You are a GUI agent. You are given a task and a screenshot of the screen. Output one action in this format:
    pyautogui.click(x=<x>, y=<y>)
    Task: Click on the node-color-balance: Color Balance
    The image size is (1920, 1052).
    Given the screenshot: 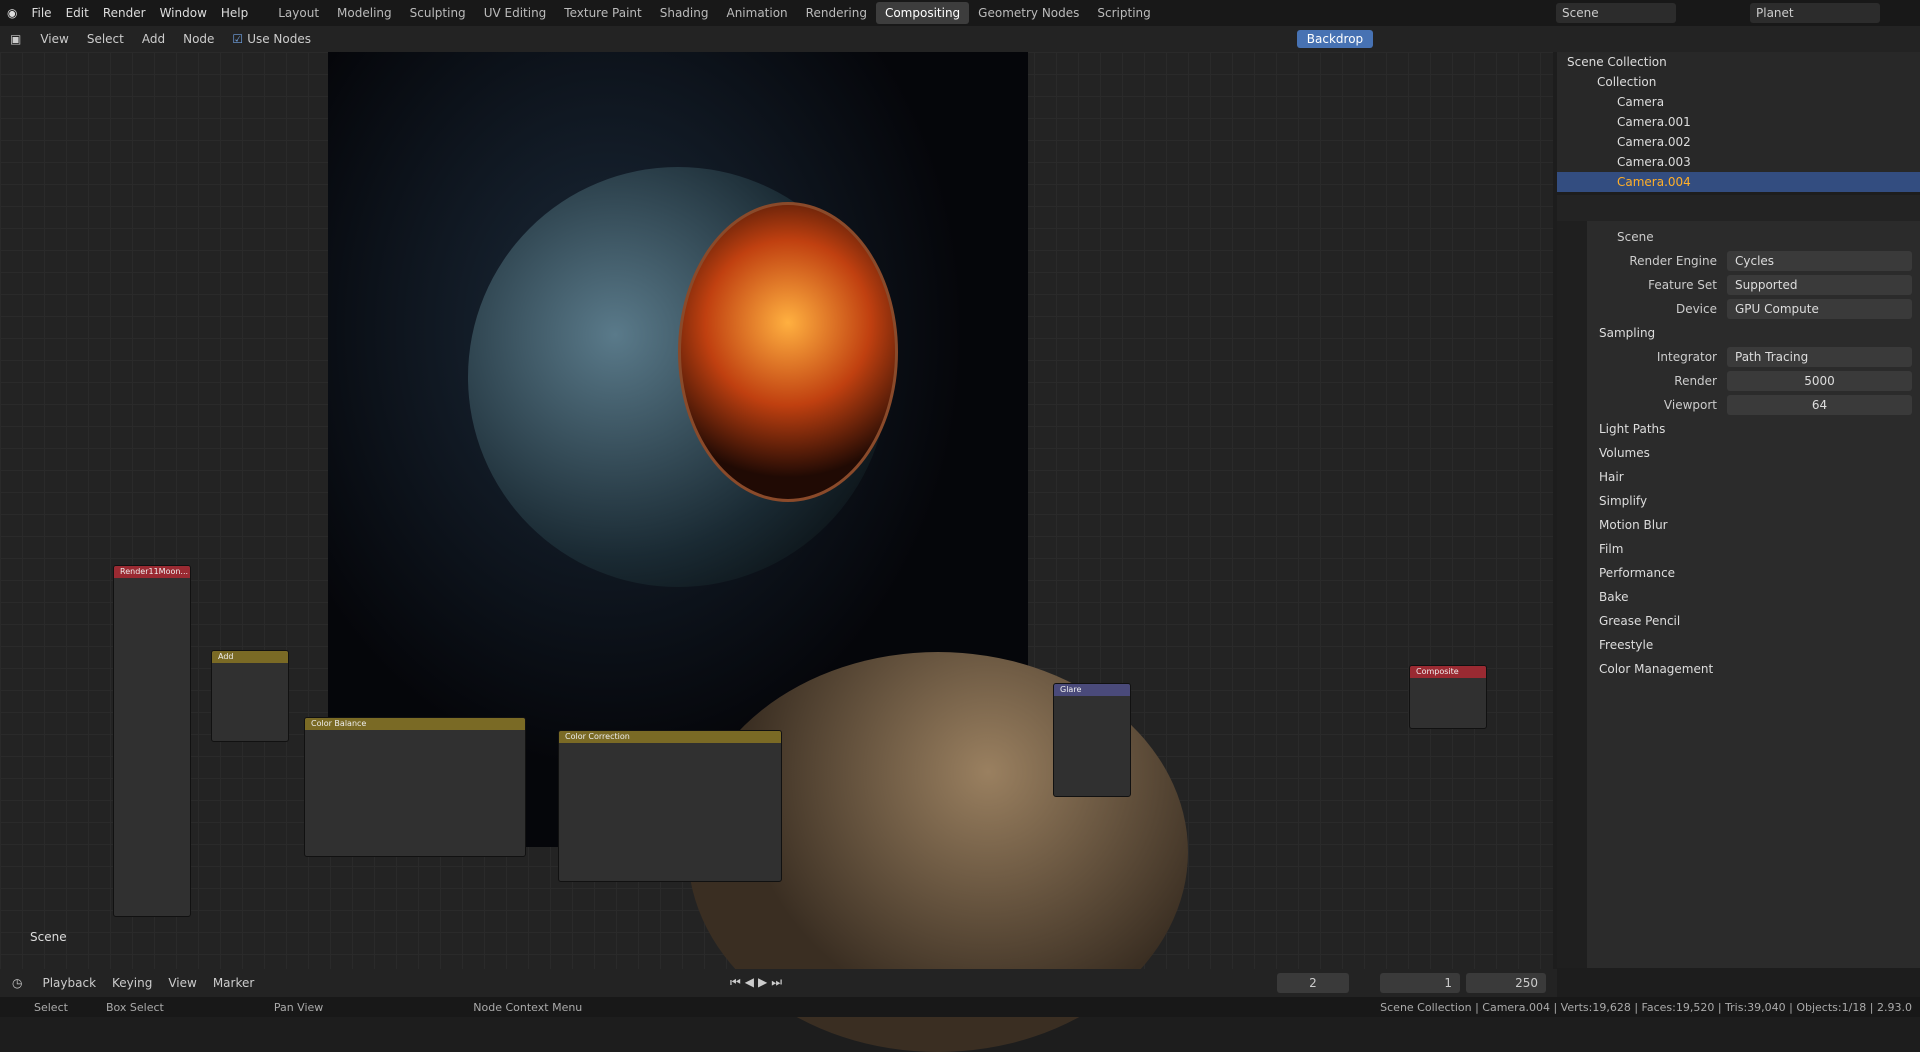 What is the action you would take?
    pyautogui.click(x=415, y=787)
    